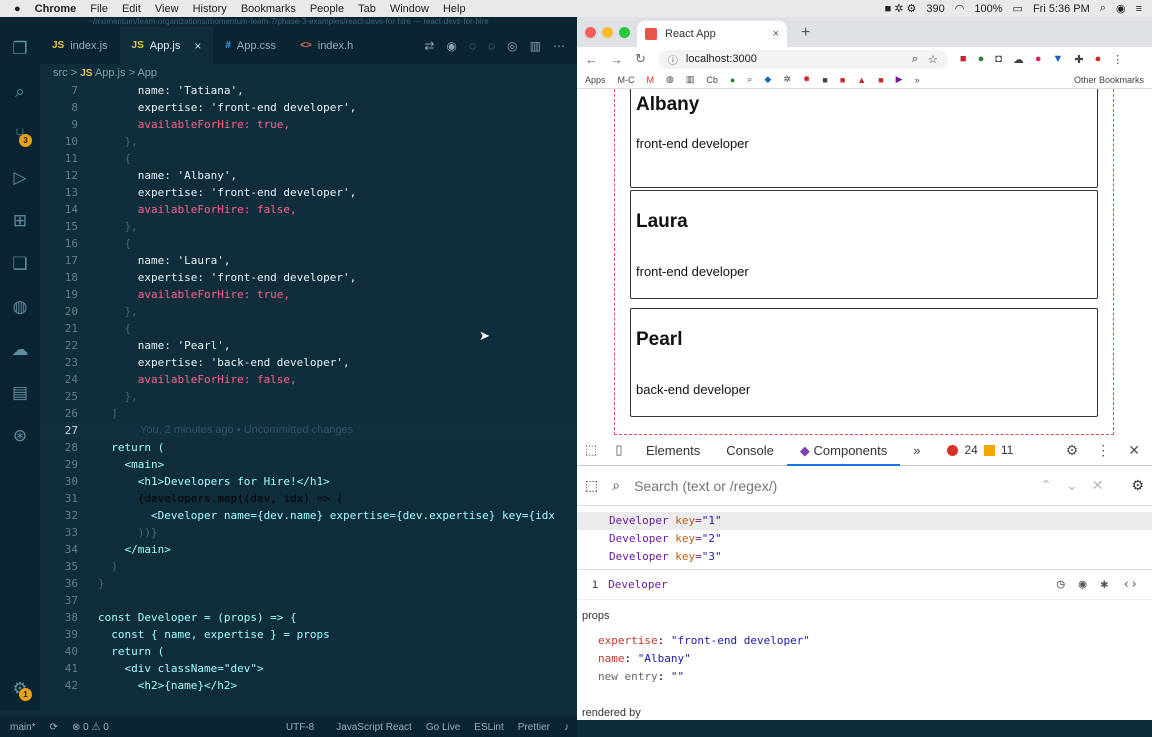 The image size is (1152, 737). Describe the element at coordinates (749, 79) in the screenshot. I see `bookmark-icon: ⌕` at that location.